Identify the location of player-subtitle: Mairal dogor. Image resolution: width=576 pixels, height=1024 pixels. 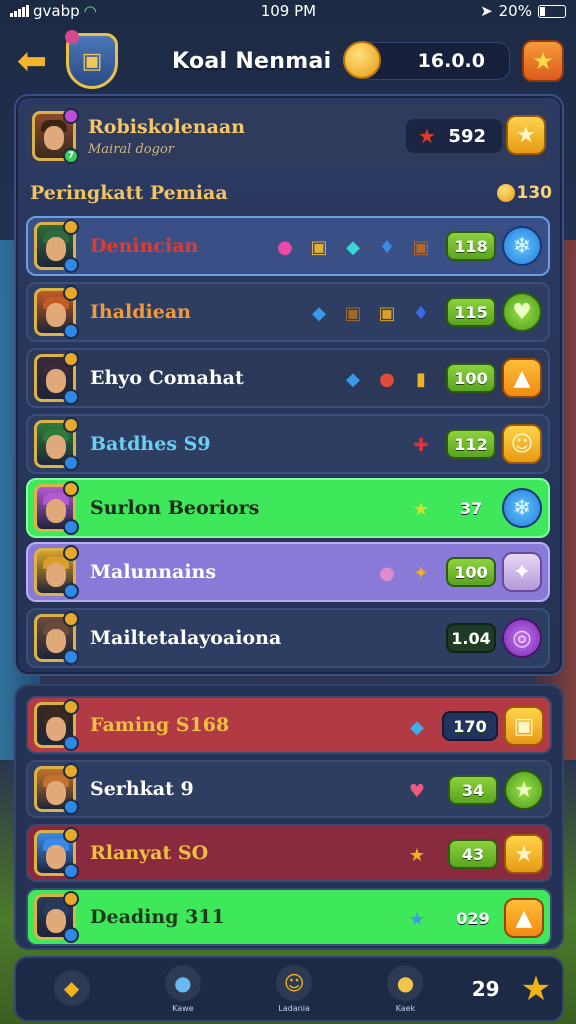
(131, 149).